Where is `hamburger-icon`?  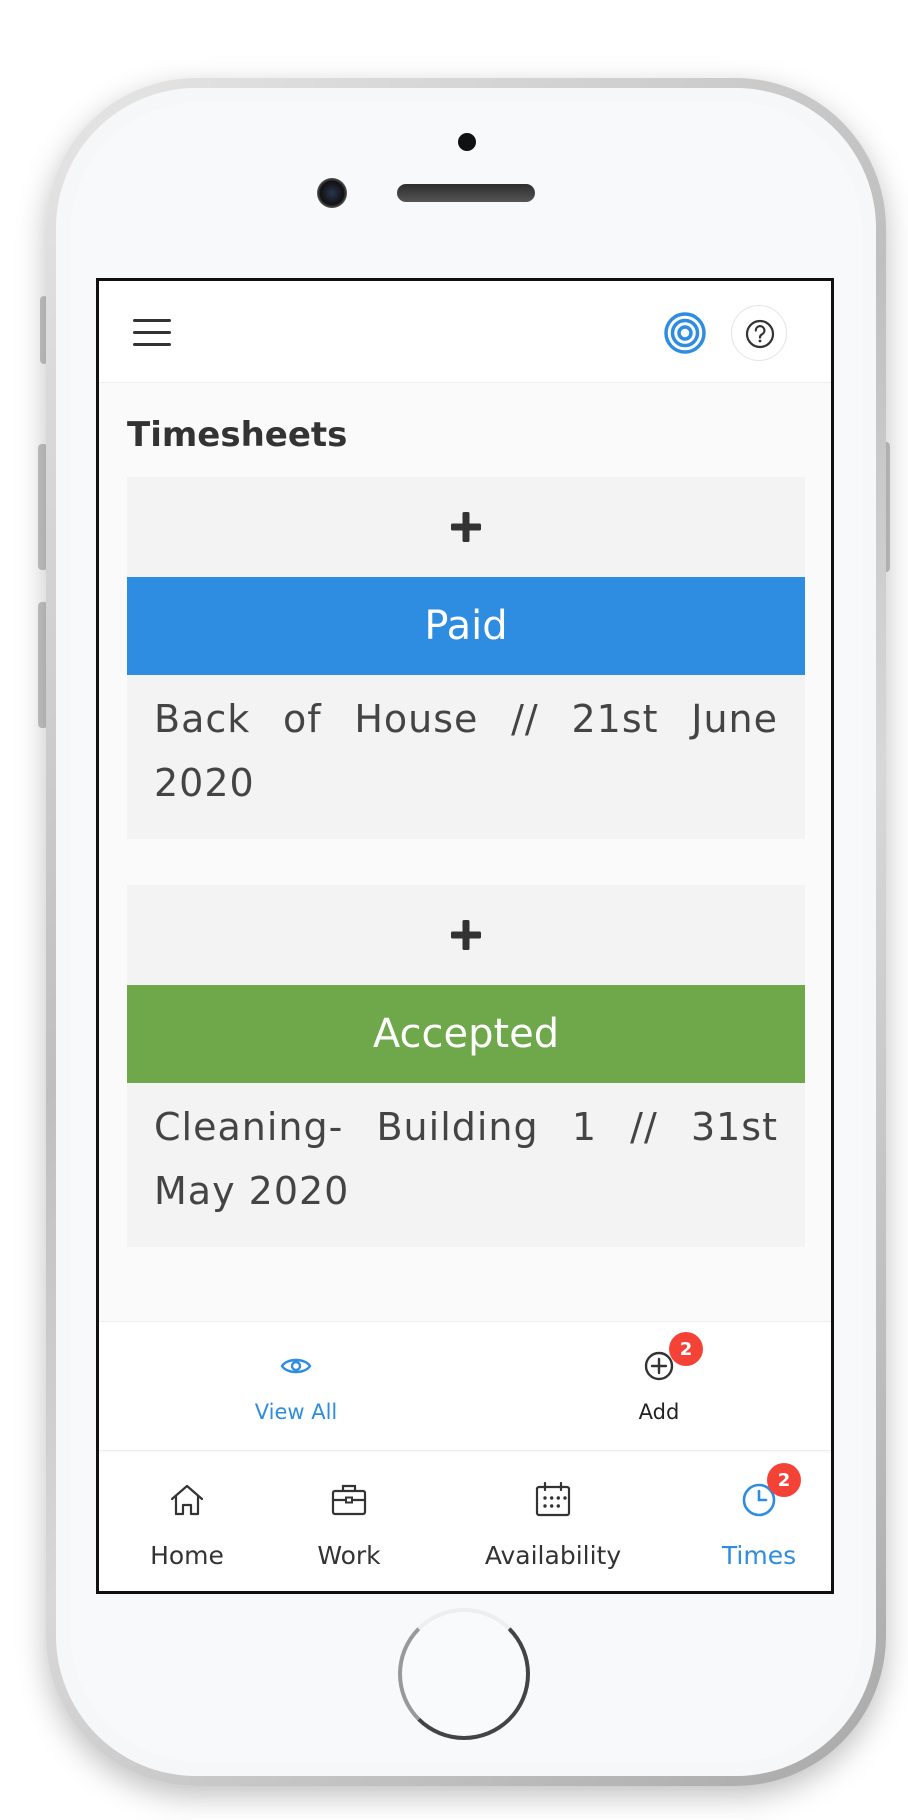 hamburger-icon is located at coordinates (152, 333).